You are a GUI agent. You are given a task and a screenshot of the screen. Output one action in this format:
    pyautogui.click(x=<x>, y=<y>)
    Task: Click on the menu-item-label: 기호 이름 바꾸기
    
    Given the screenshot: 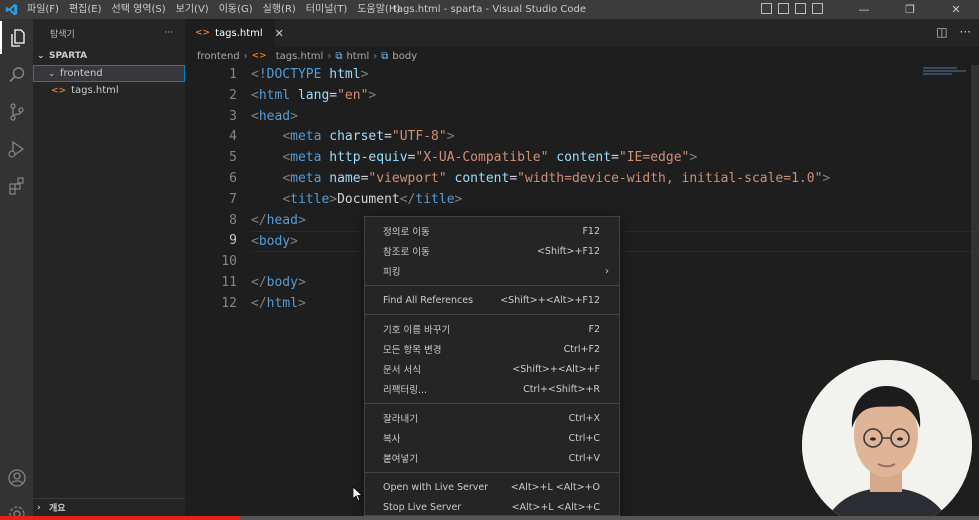 What is the action you would take?
    pyautogui.click(x=417, y=330)
    